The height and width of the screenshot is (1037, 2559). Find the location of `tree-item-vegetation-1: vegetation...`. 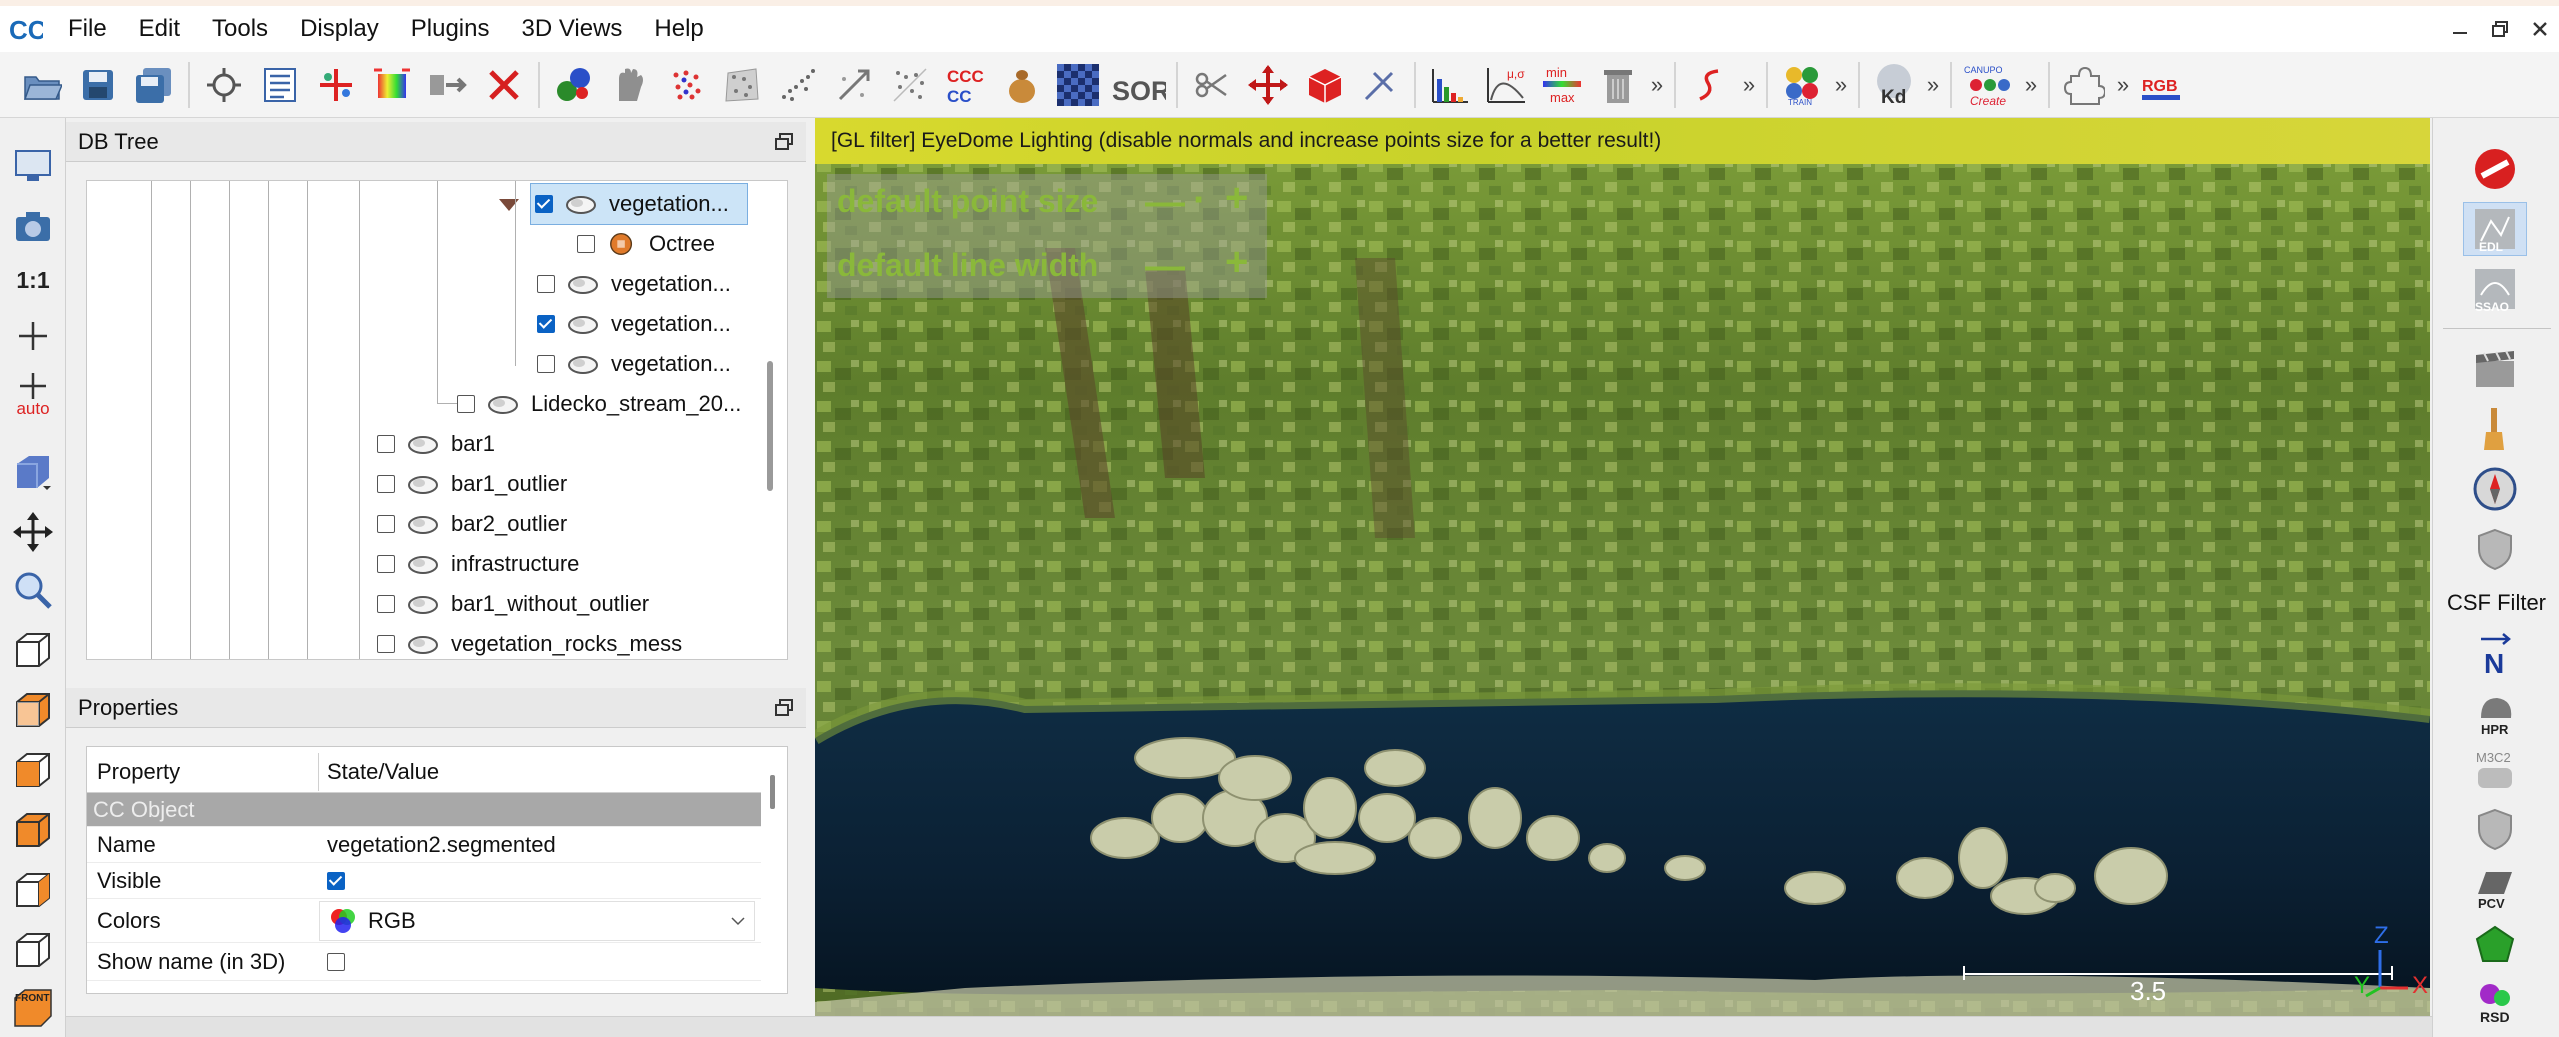

tree-item-vegetation-1: vegetation... is located at coordinates (639, 204).